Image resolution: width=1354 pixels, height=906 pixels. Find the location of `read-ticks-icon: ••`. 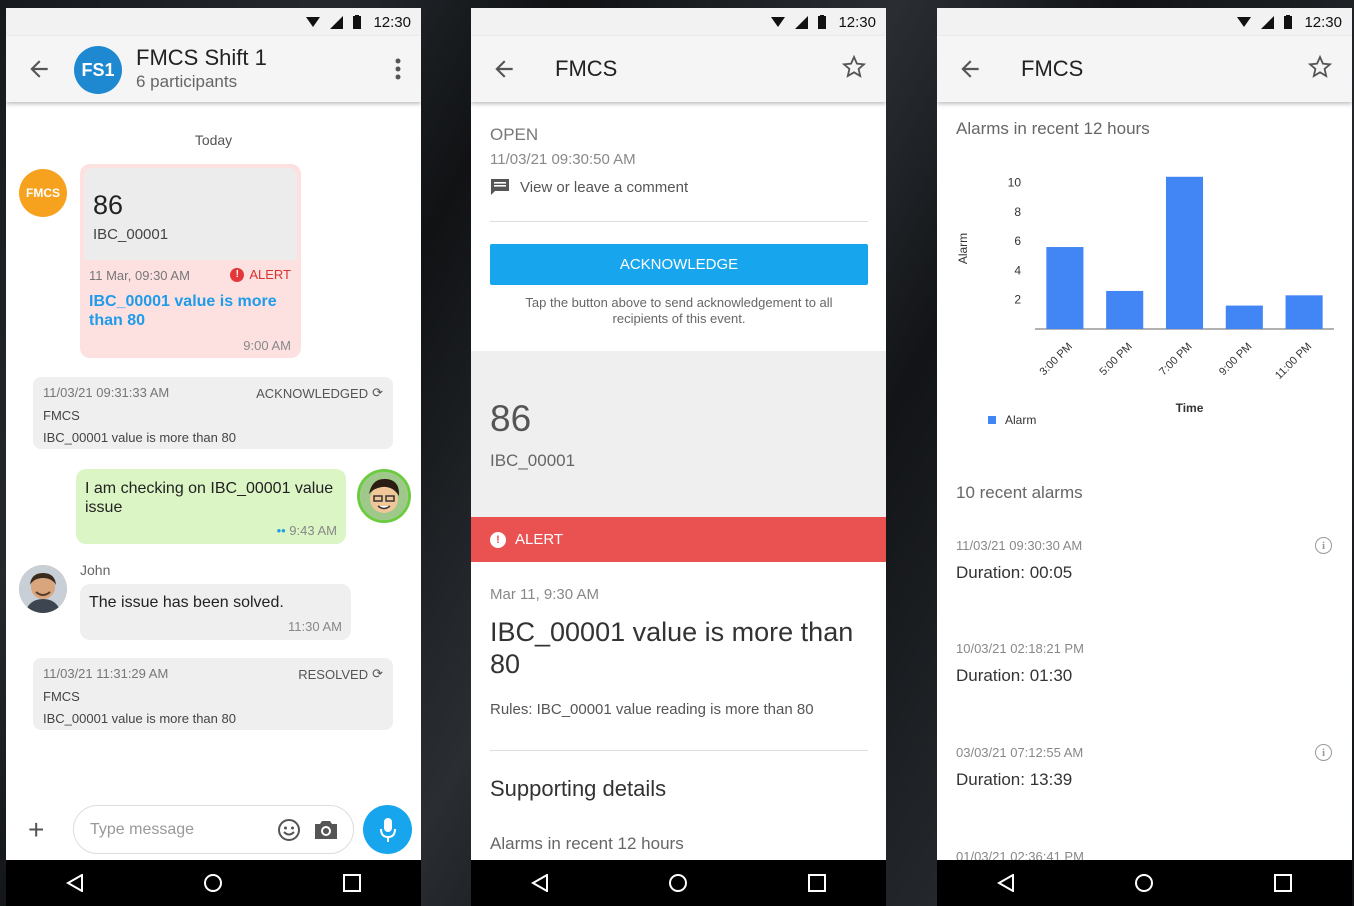

read-ticks-icon: •• is located at coordinates (281, 530).